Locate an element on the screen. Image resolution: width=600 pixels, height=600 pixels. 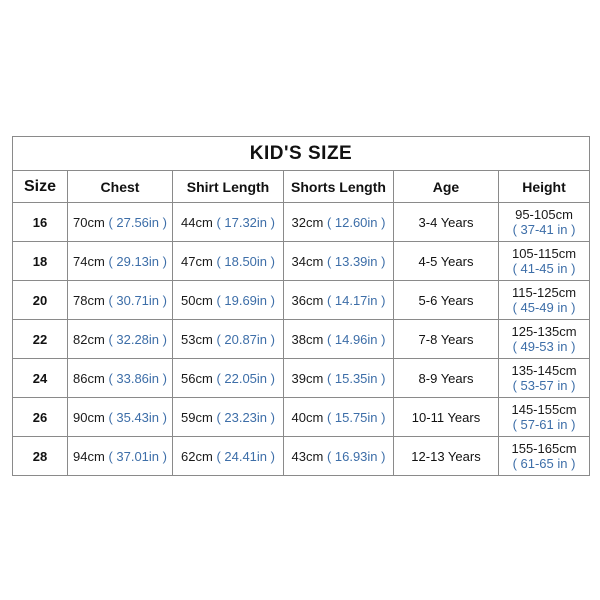
cell-age: 10-11 Years is located at coordinates (446, 417).